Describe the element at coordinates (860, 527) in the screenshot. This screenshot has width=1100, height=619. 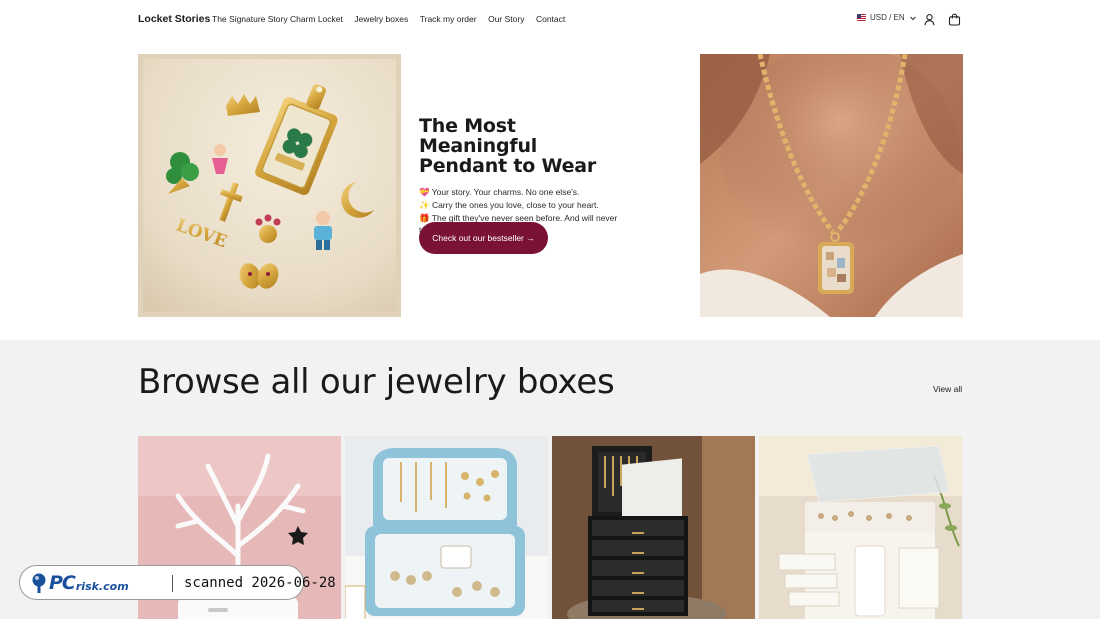
I see `product-card-white-box` at that location.